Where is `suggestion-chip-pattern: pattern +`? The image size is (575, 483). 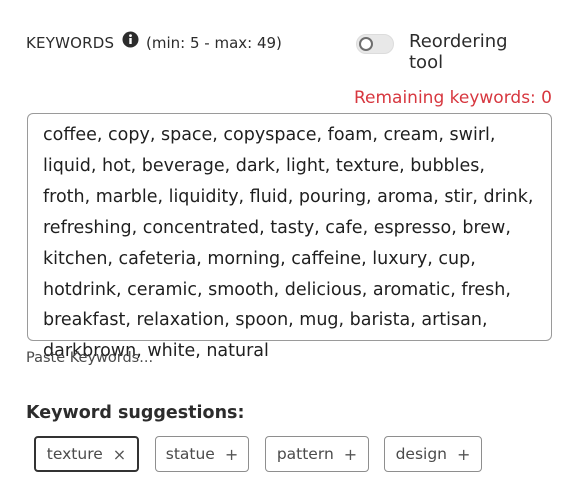 suggestion-chip-pattern: pattern + is located at coordinates (317, 454).